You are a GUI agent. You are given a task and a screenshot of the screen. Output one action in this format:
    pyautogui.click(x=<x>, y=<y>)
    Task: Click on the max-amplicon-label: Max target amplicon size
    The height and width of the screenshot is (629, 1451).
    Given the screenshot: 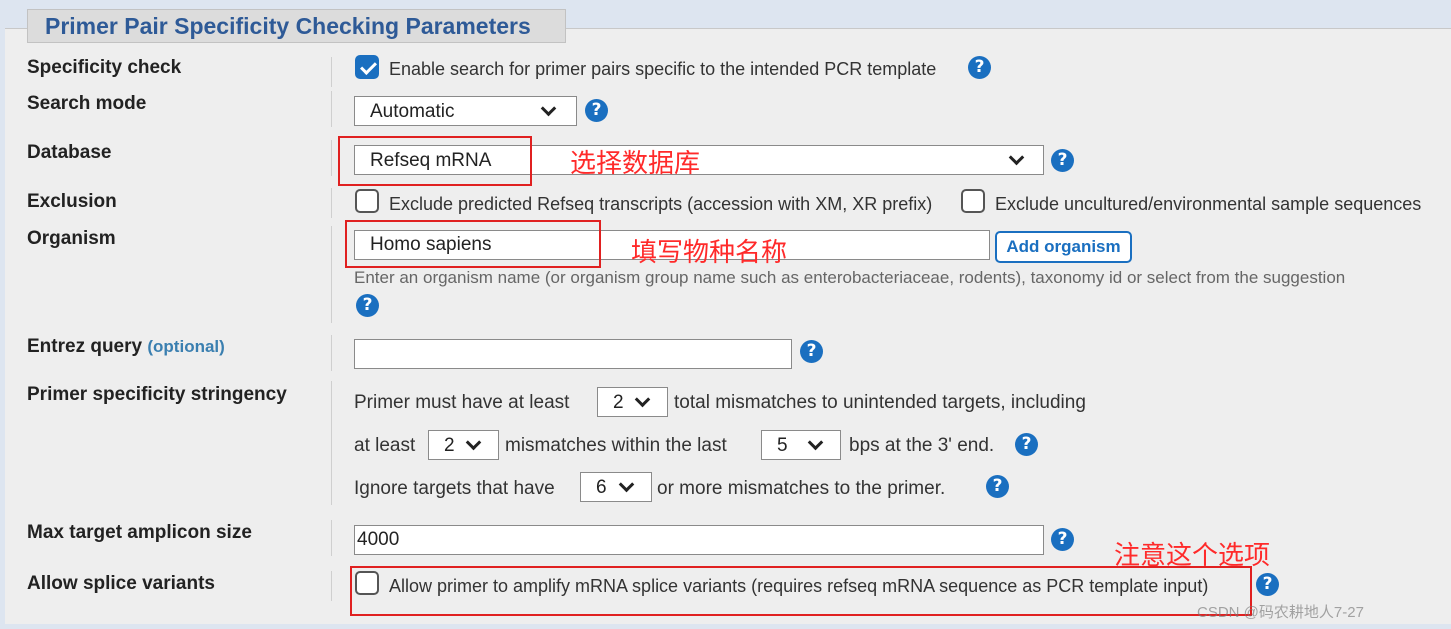 What is the action you would take?
    pyautogui.click(x=139, y=532)
    